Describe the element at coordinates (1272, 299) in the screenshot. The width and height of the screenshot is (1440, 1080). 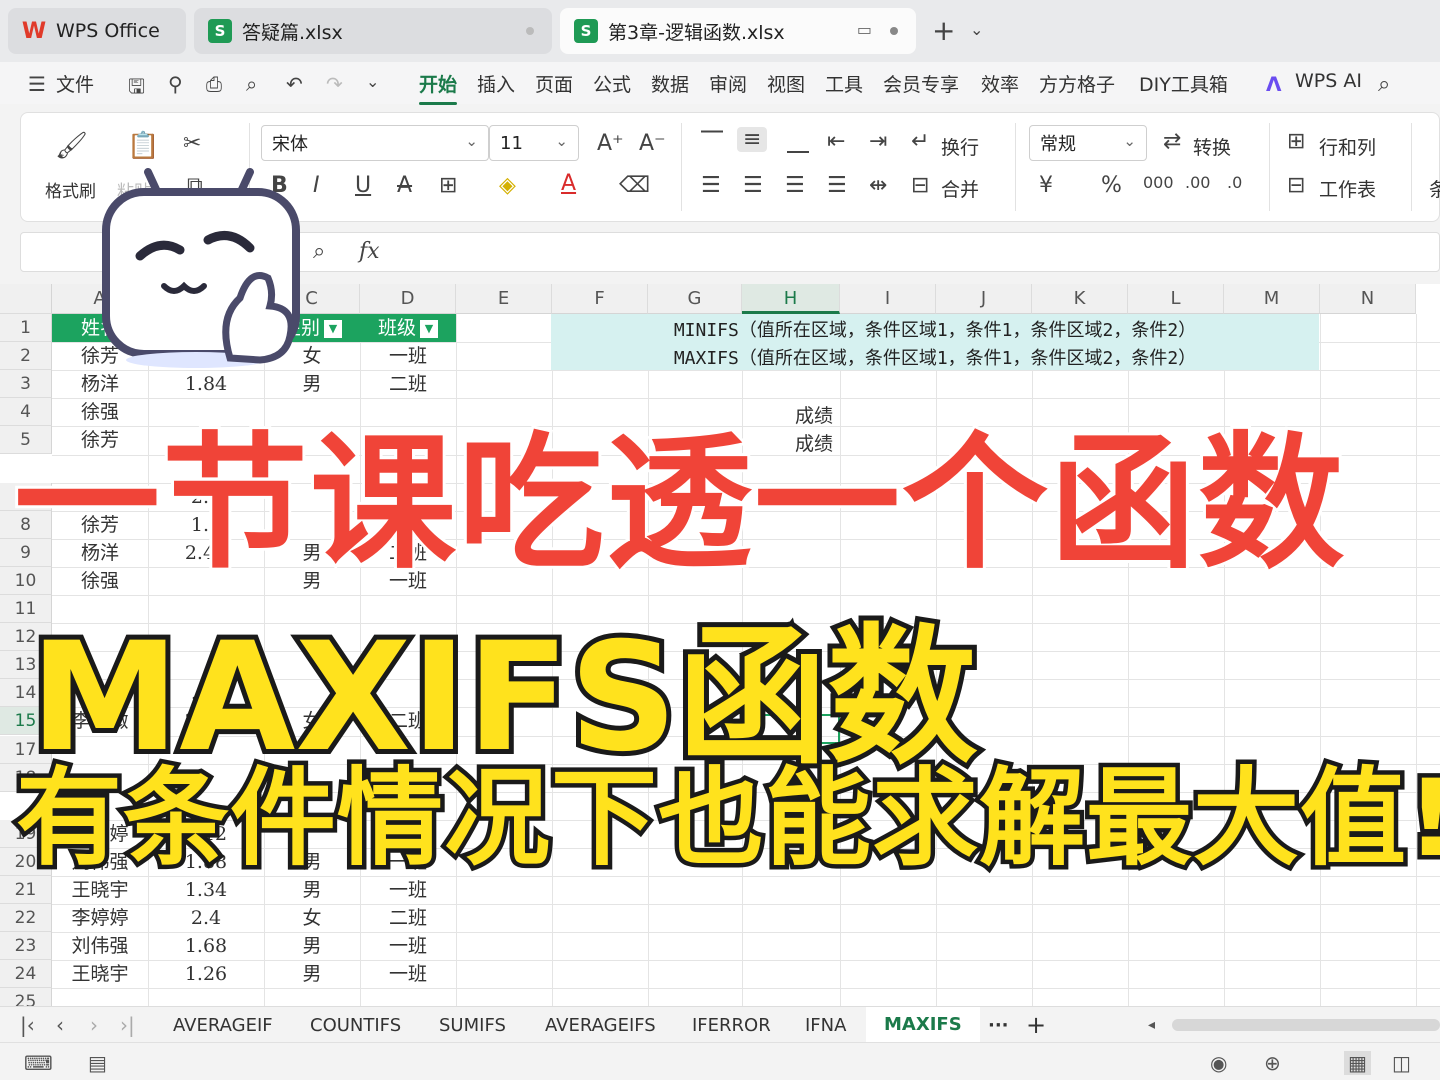
I see `column-header-m: M` at that location.